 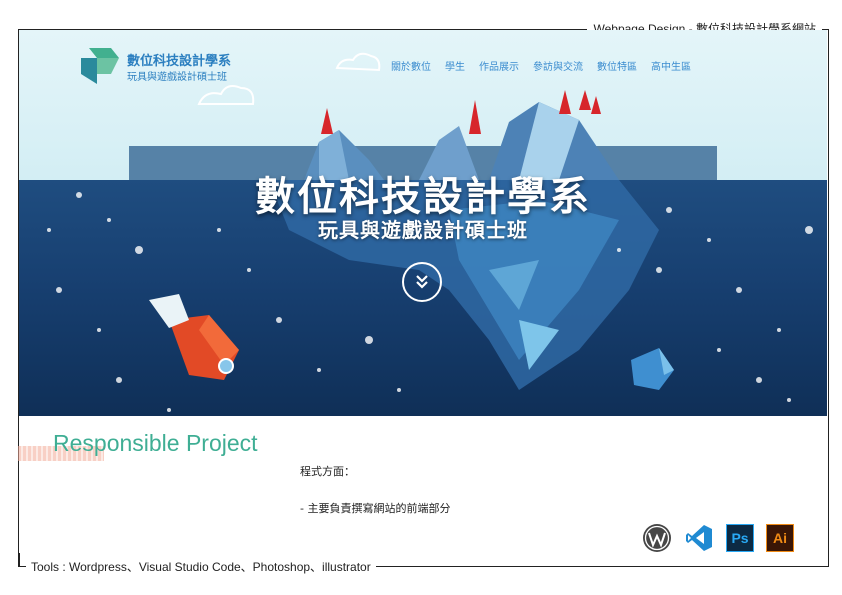 I want to click on frame-corner, so click(x=19, y=560).